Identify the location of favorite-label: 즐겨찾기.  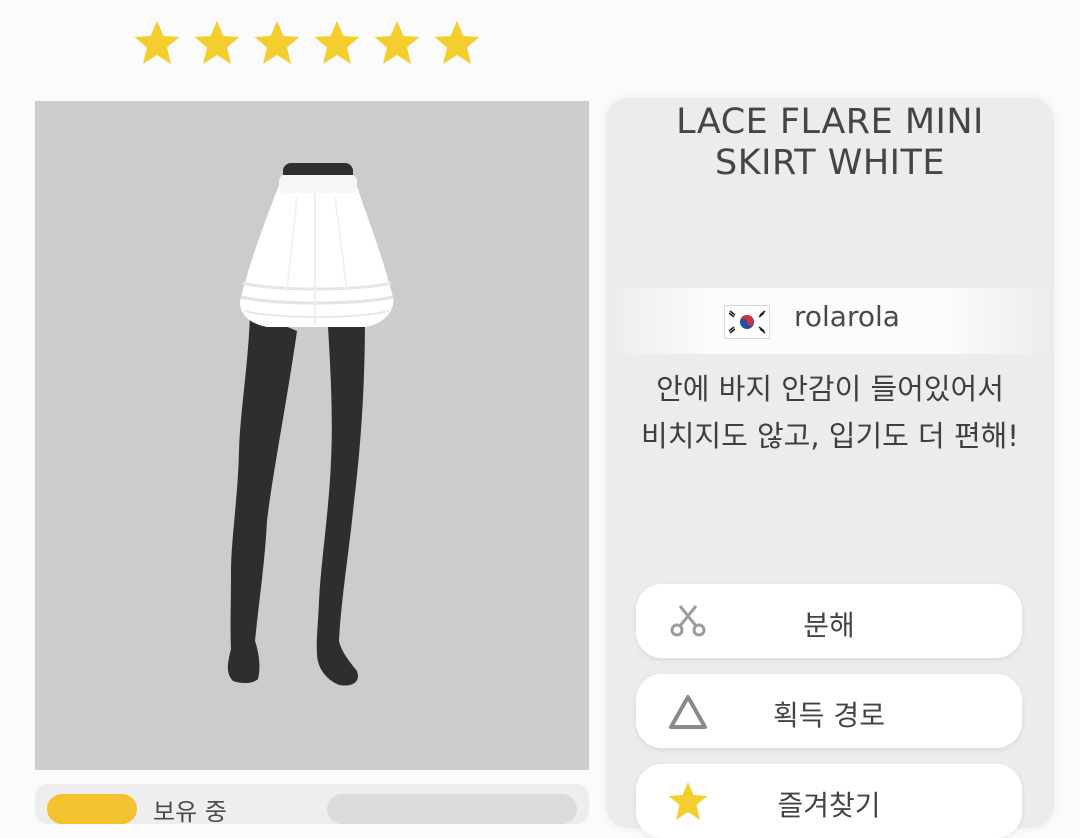
(829, 805).